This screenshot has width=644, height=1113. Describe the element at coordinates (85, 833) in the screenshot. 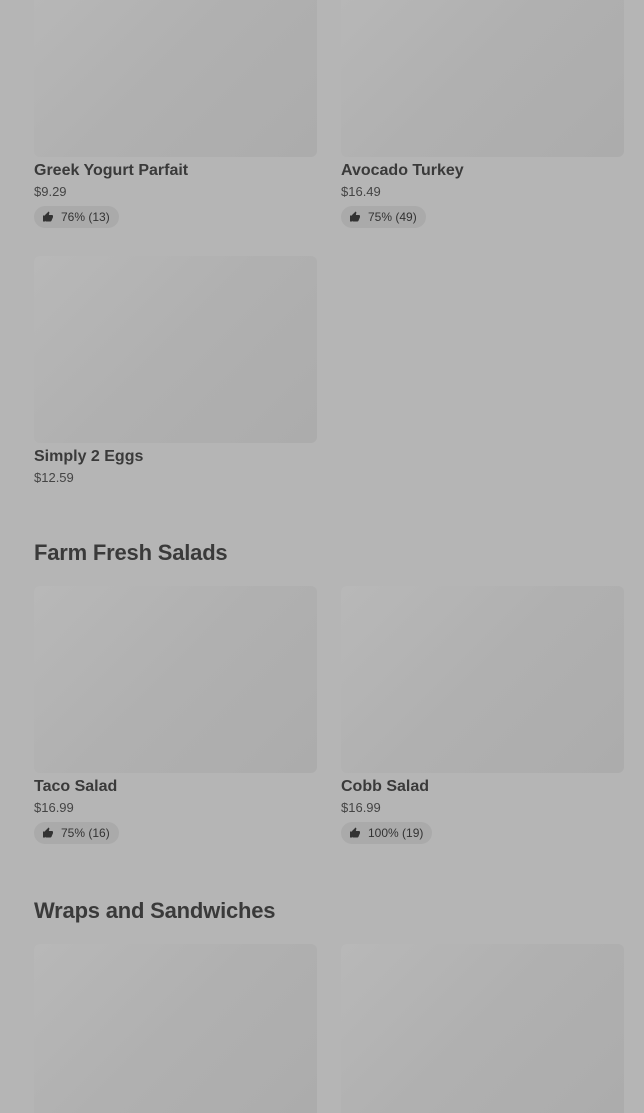

I see `rating-text: 75% (16)` at that location.